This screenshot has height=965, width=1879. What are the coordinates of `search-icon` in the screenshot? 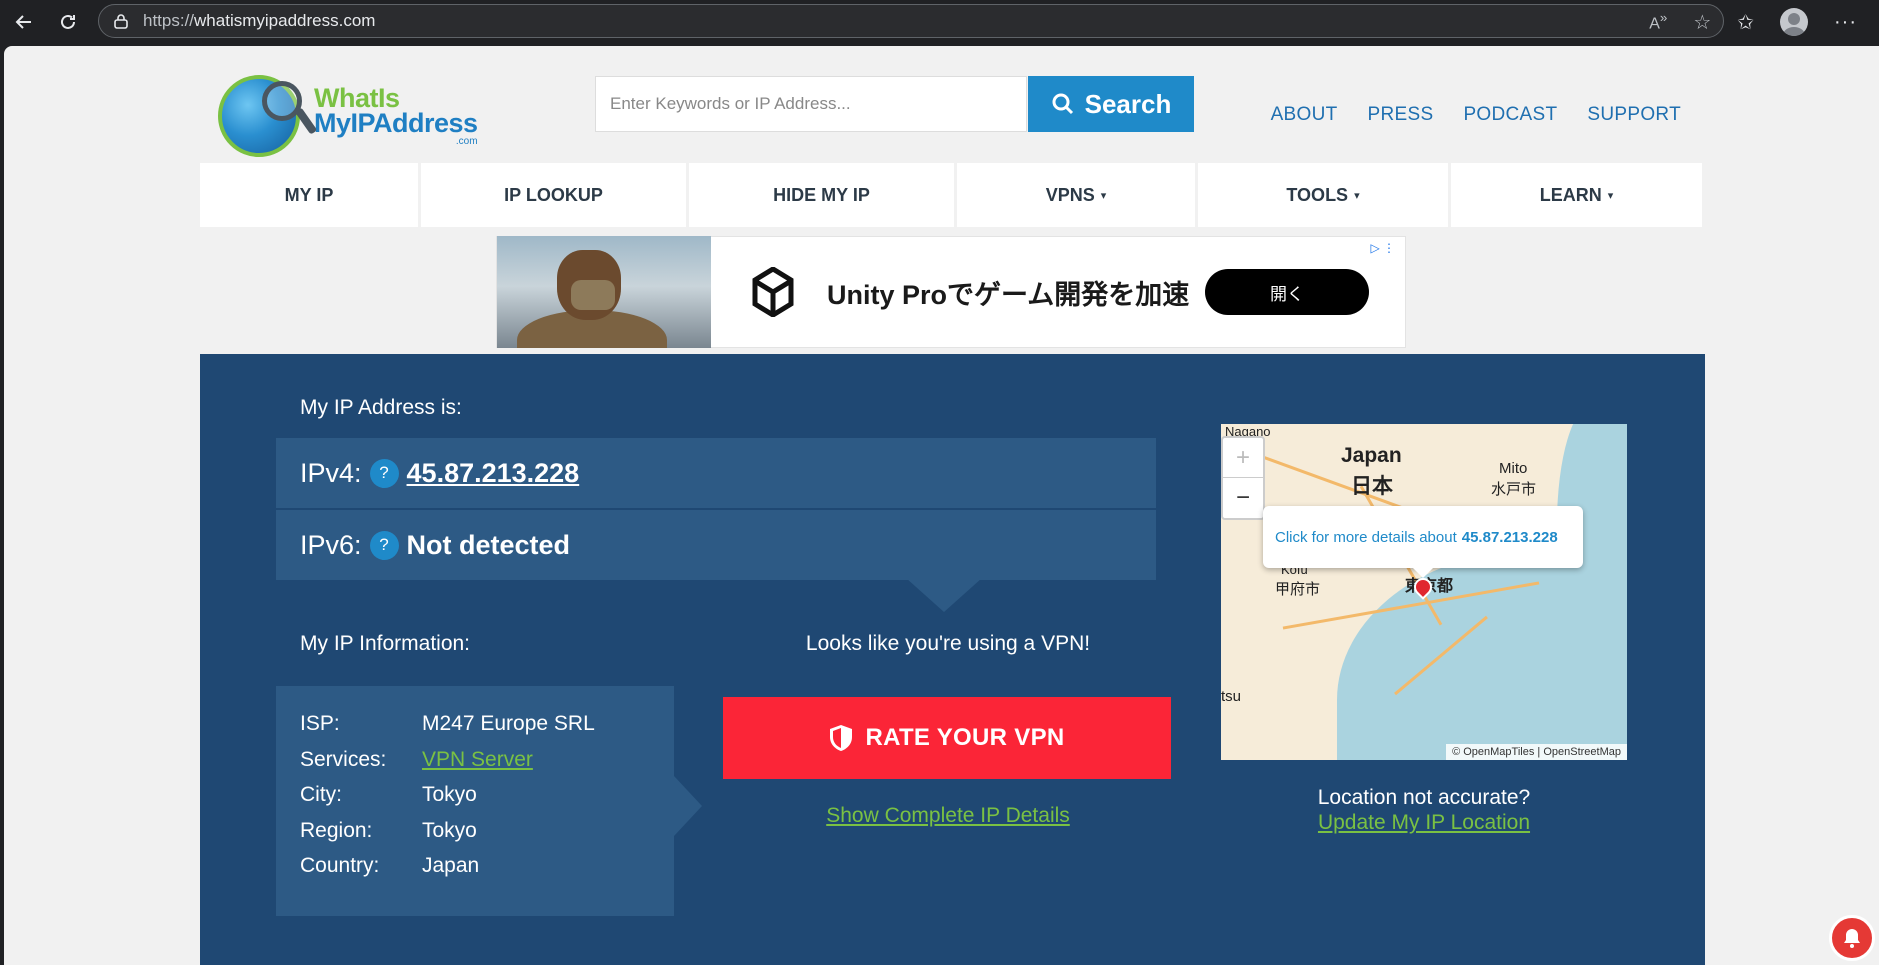 It's located at (1062, 104).